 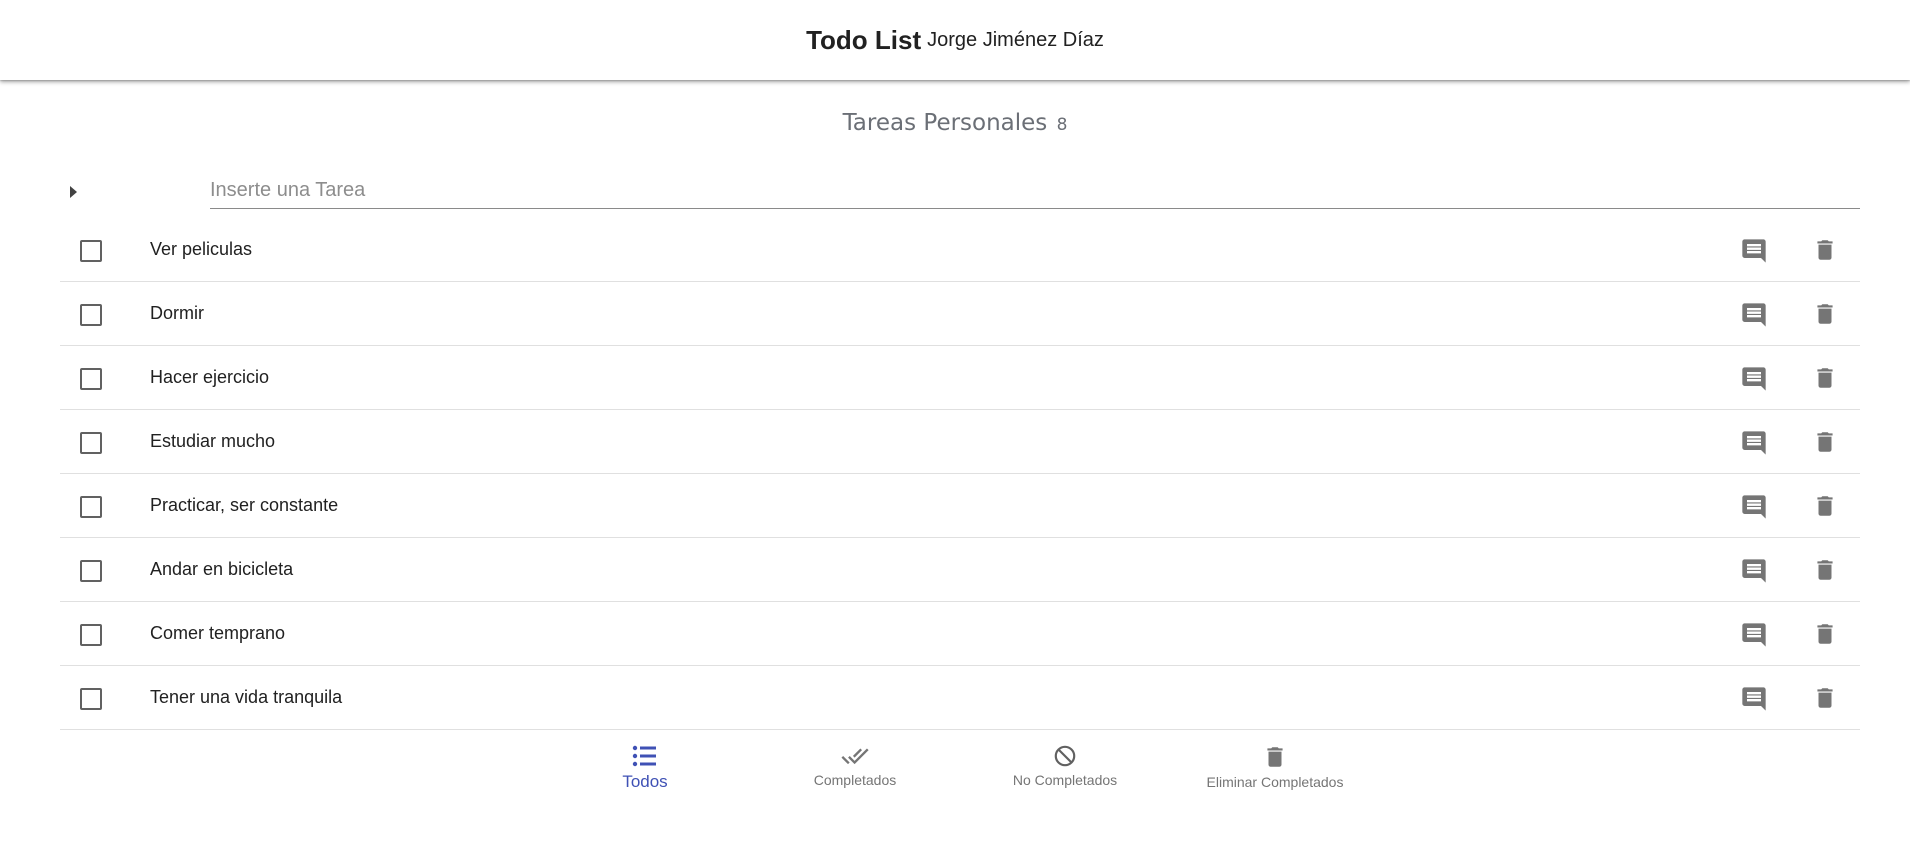 What do you see at coordinates (218, 633) in the screenshot?
I see `task-label: Comer temprano` at bounding box center [218, 633].